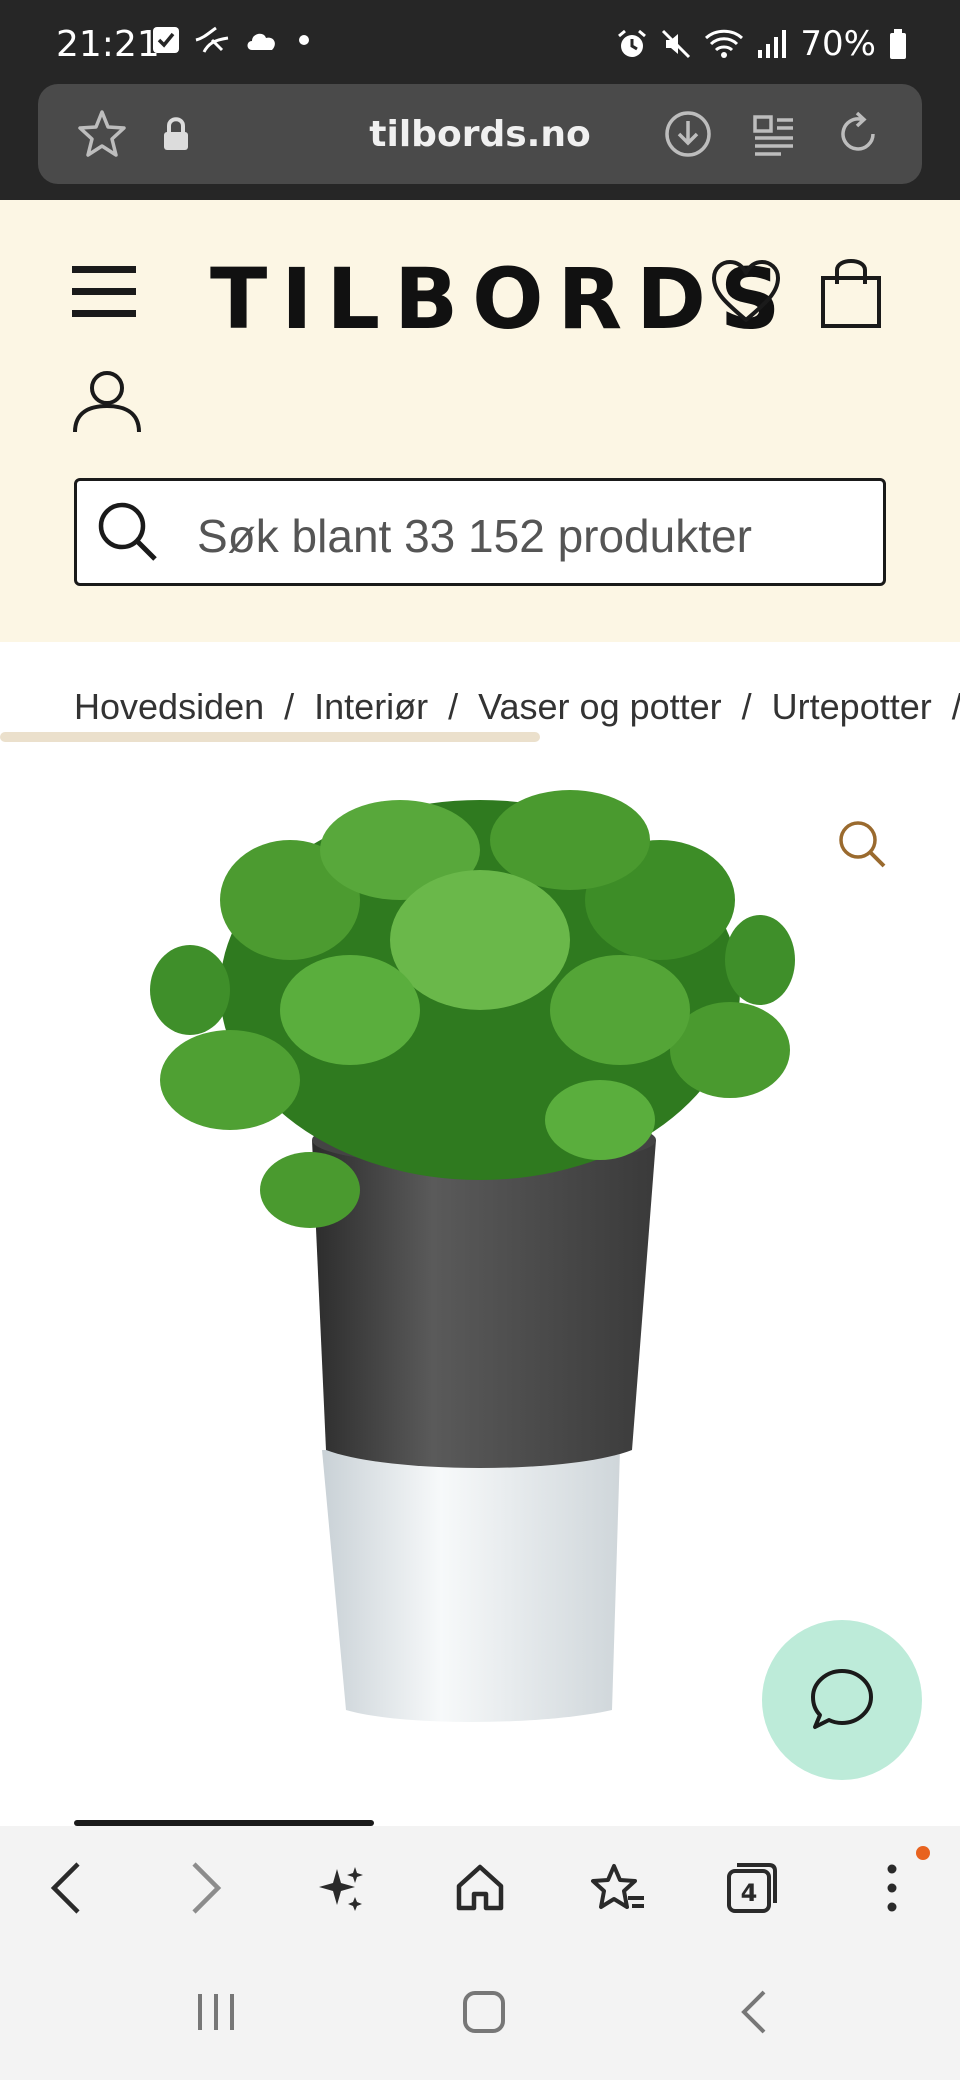  I want to click on search-input: Søk blant 33 152 produkter, so click(480, 532).